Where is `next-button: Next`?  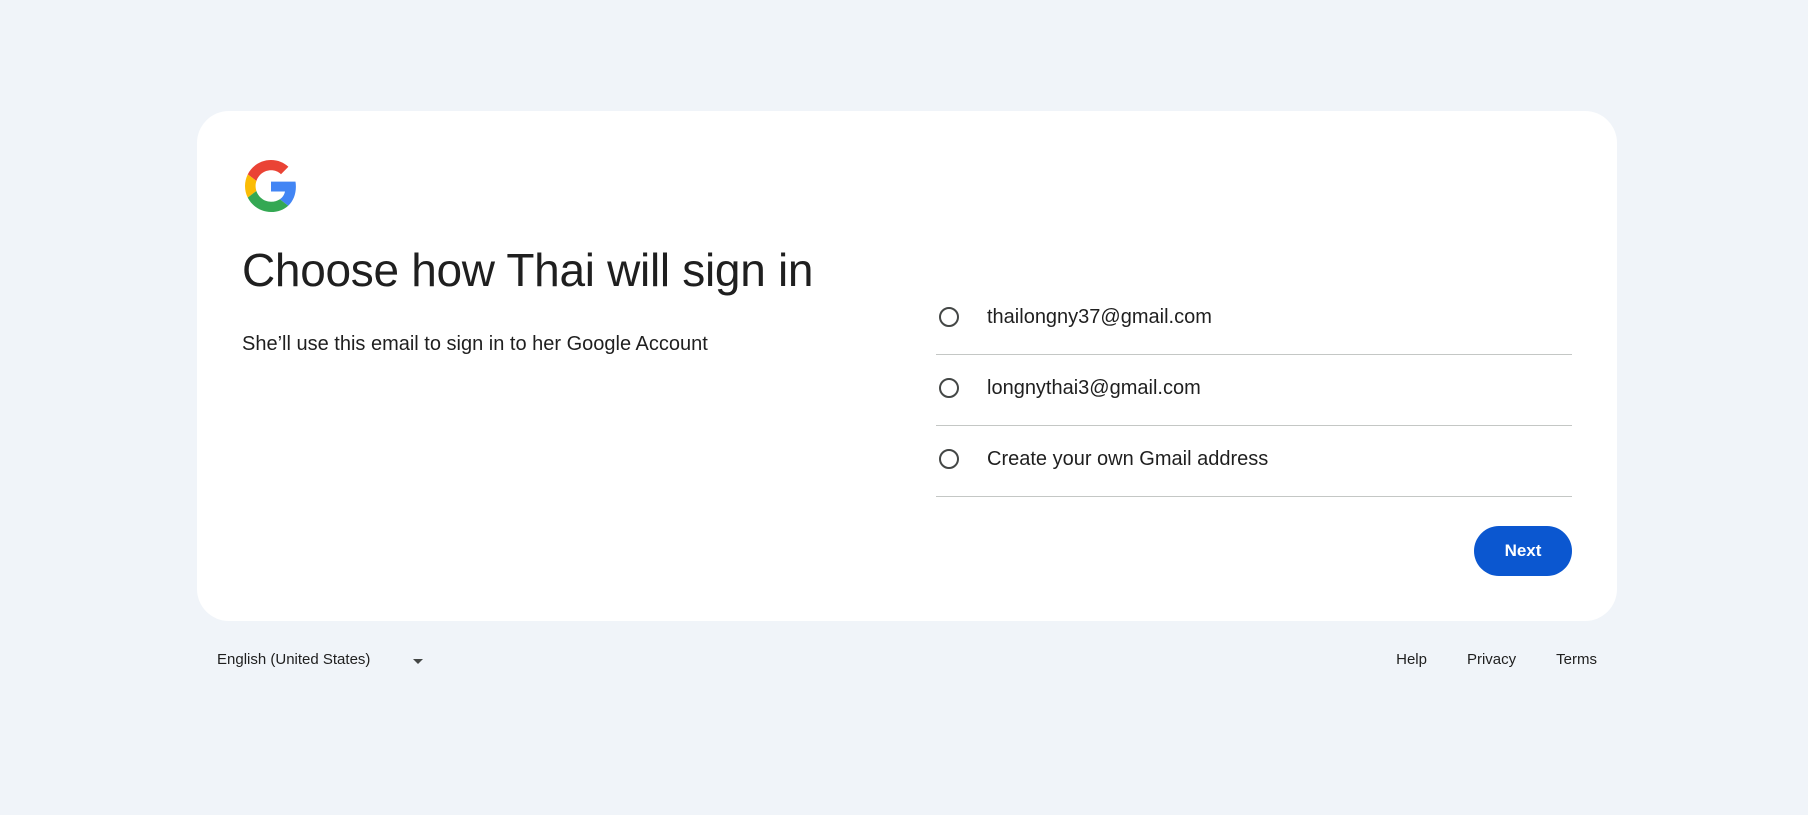
next-button: Next is located at coordinates (1523, 551).